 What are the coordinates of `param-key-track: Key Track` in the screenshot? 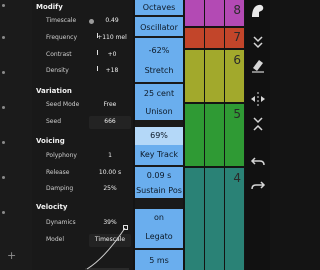 It's located at (159, 155).